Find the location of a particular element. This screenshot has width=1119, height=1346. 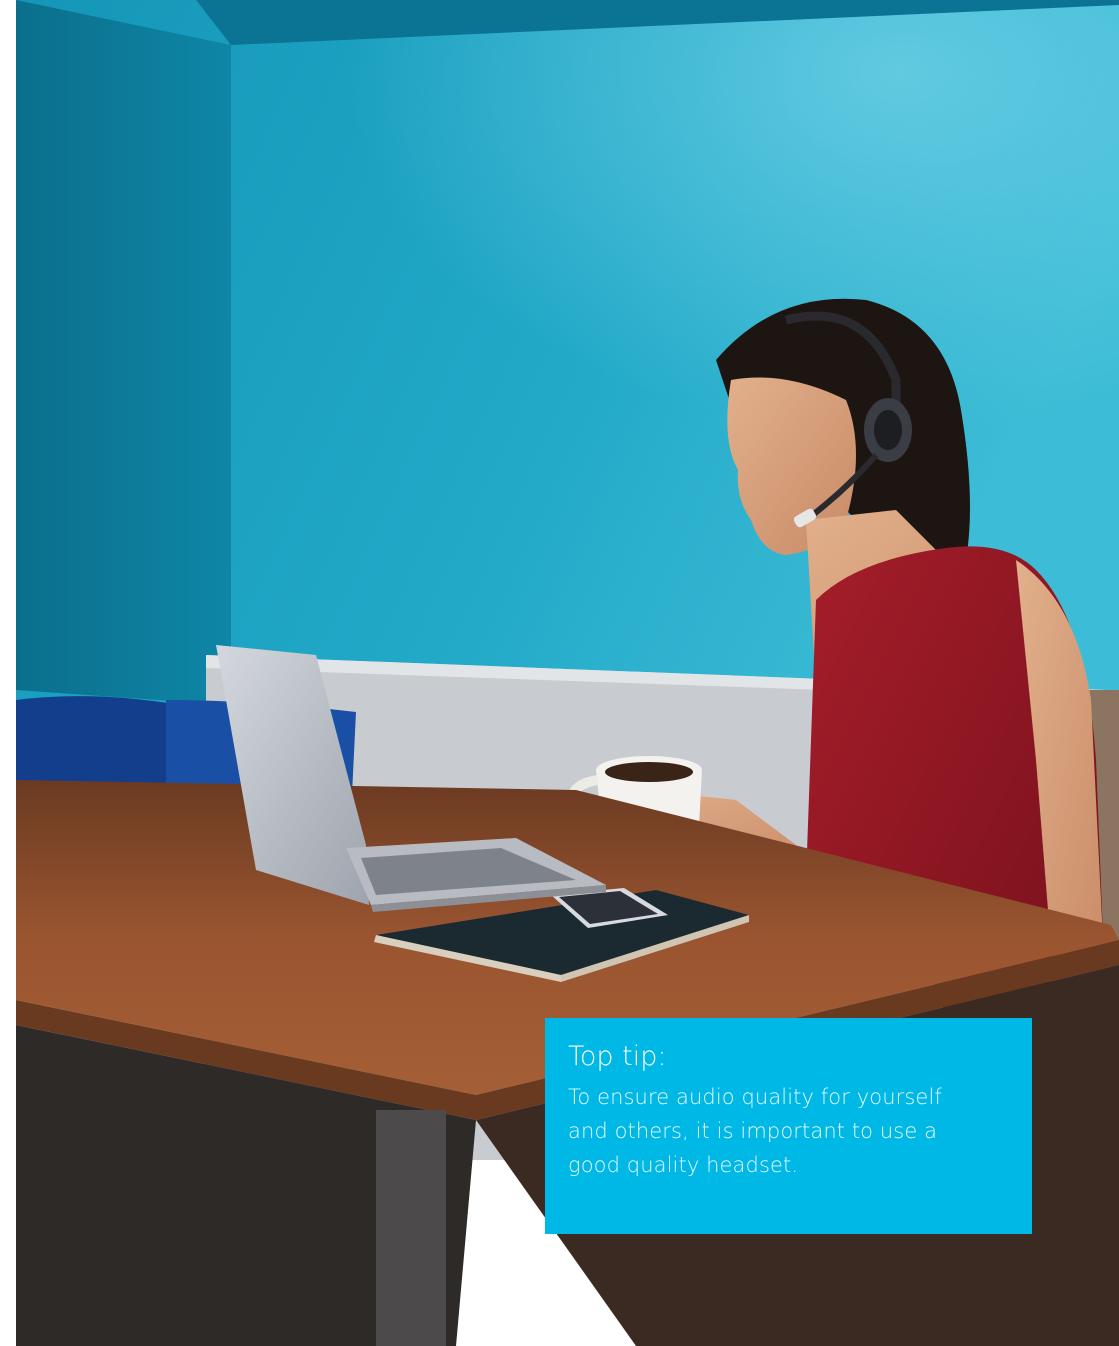

tip-body-line: and others, it is important to use a is located at coordinates (753, 1131).